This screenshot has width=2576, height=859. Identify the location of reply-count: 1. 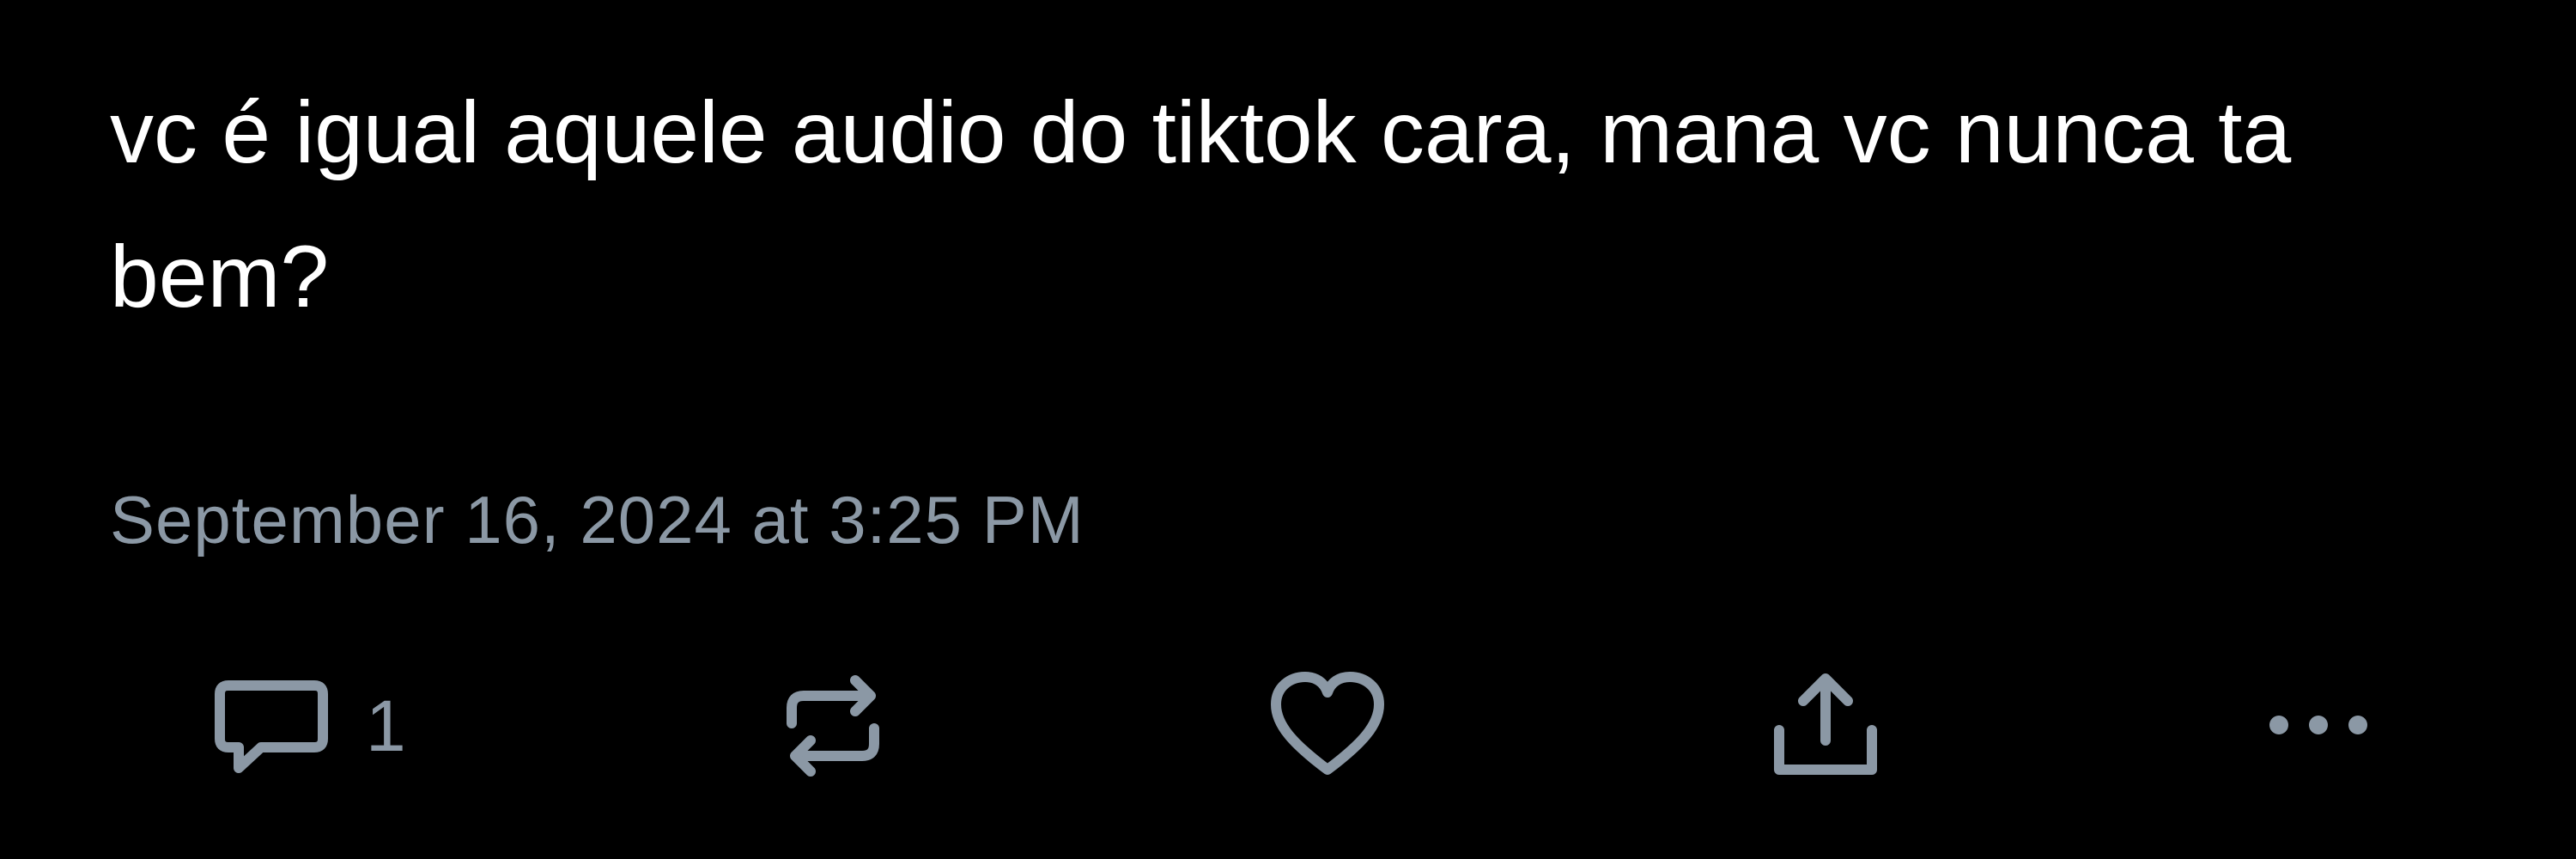
(386, 725).